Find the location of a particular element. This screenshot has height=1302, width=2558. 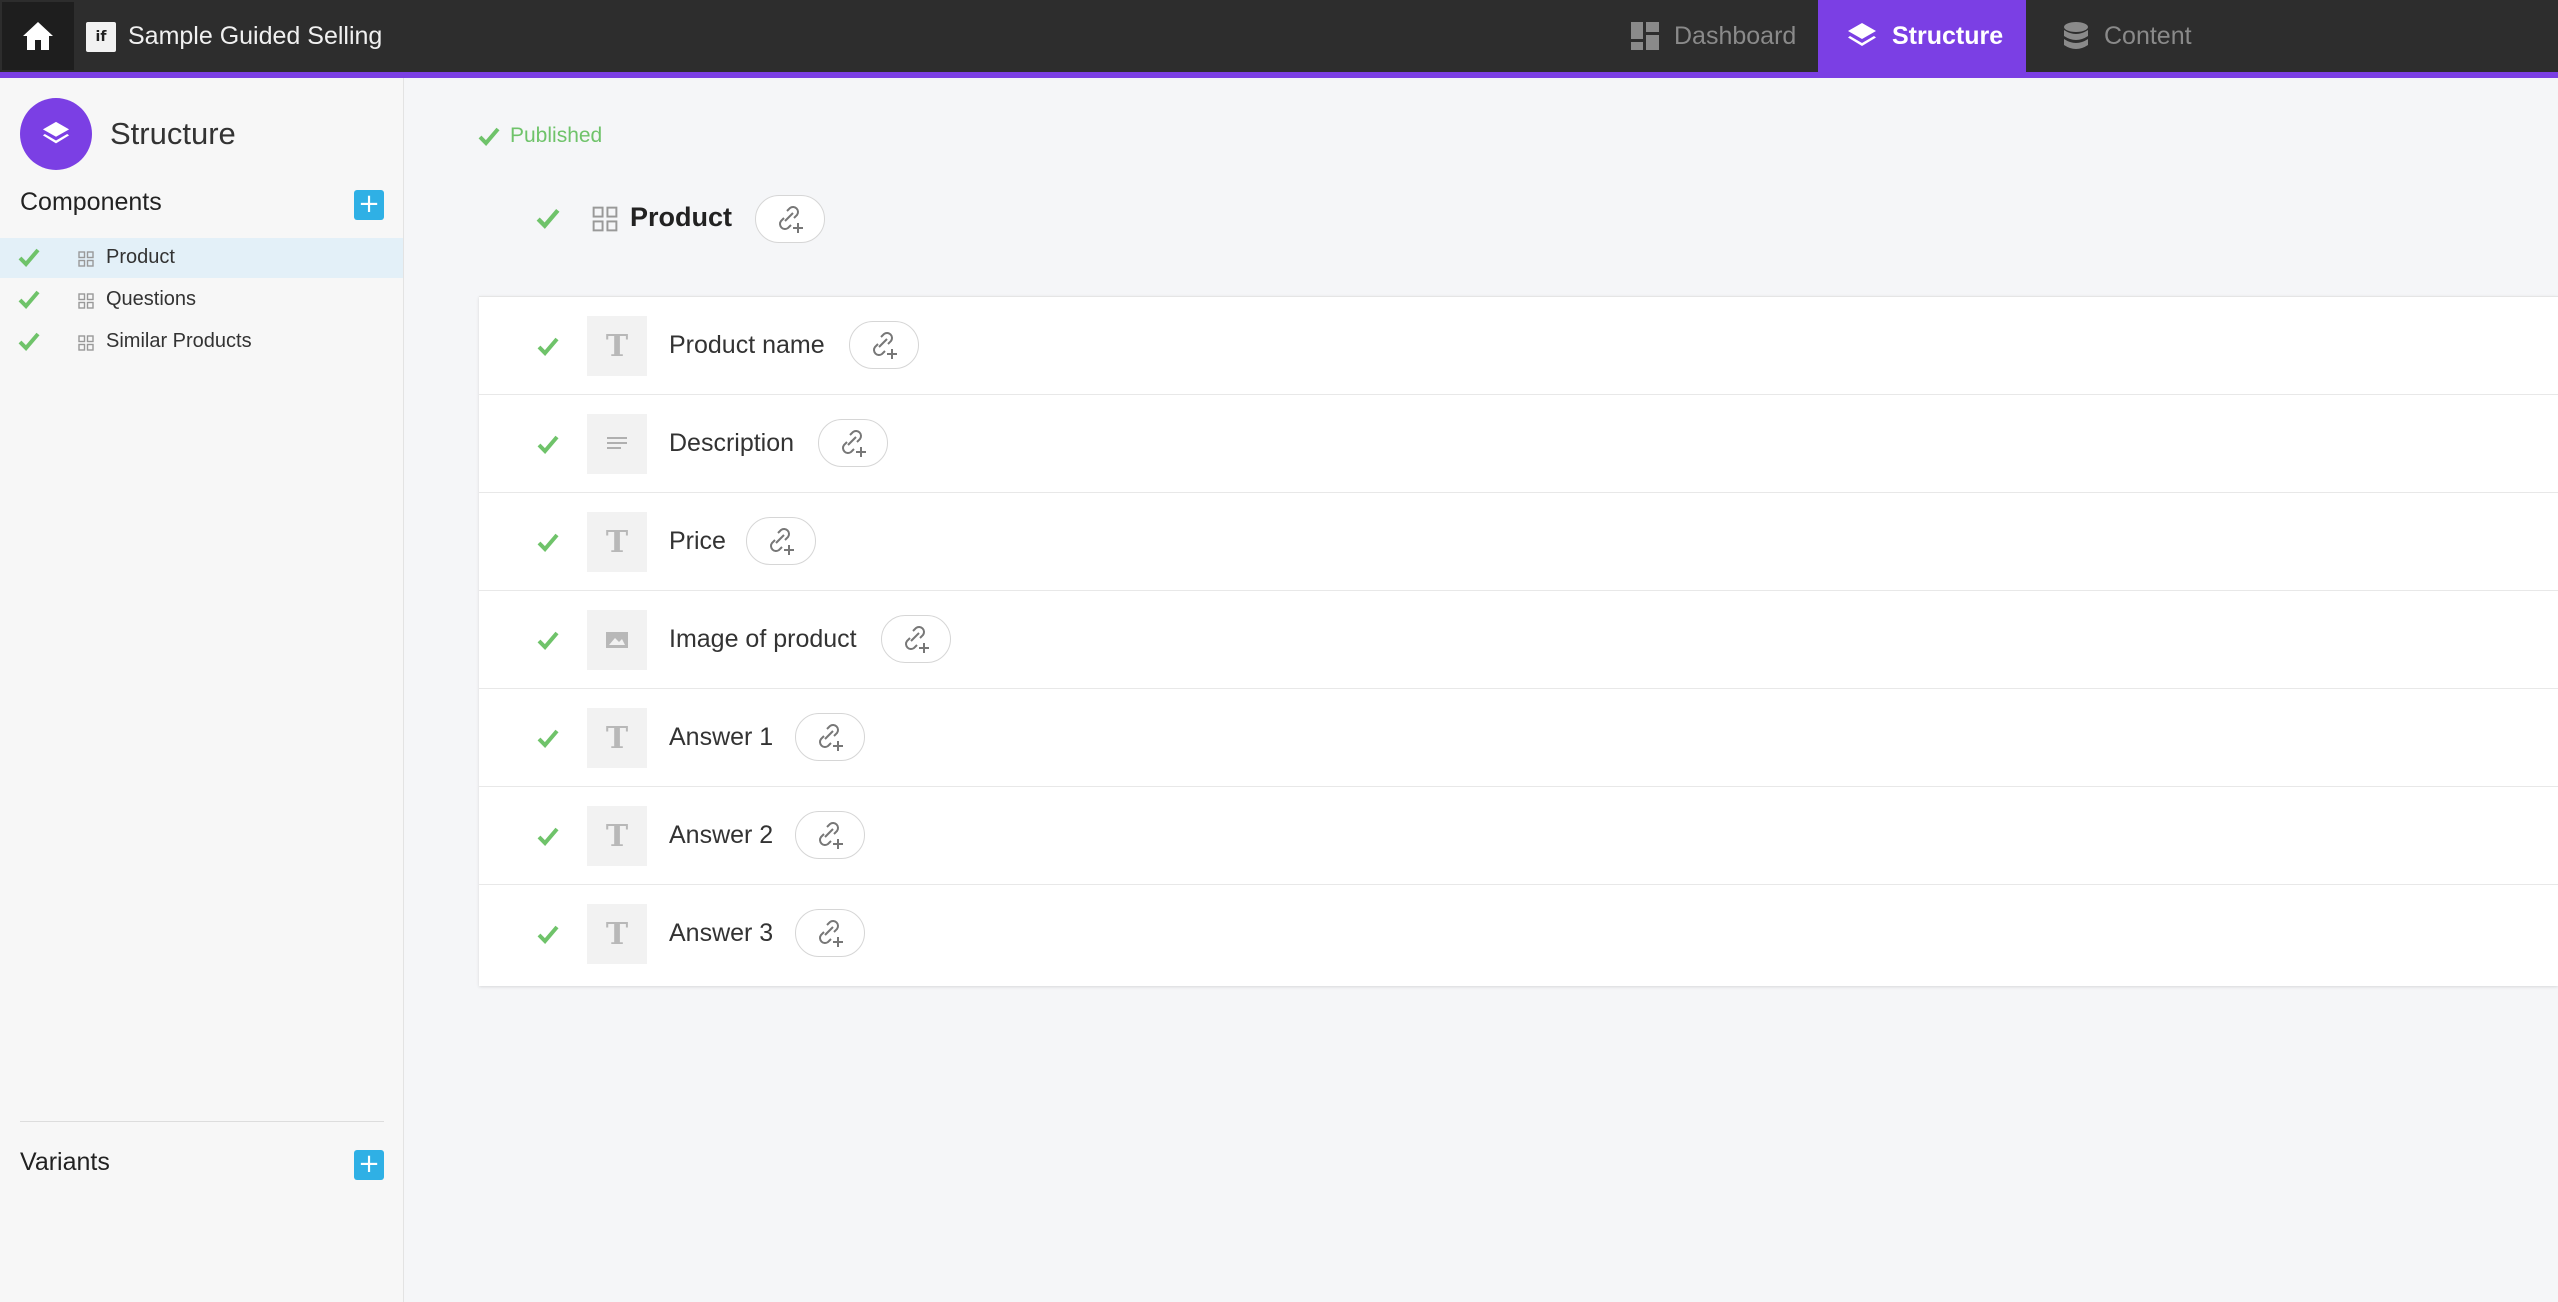

tab-dashboard-label: Dashboard is located at coordinates (1735, 35).